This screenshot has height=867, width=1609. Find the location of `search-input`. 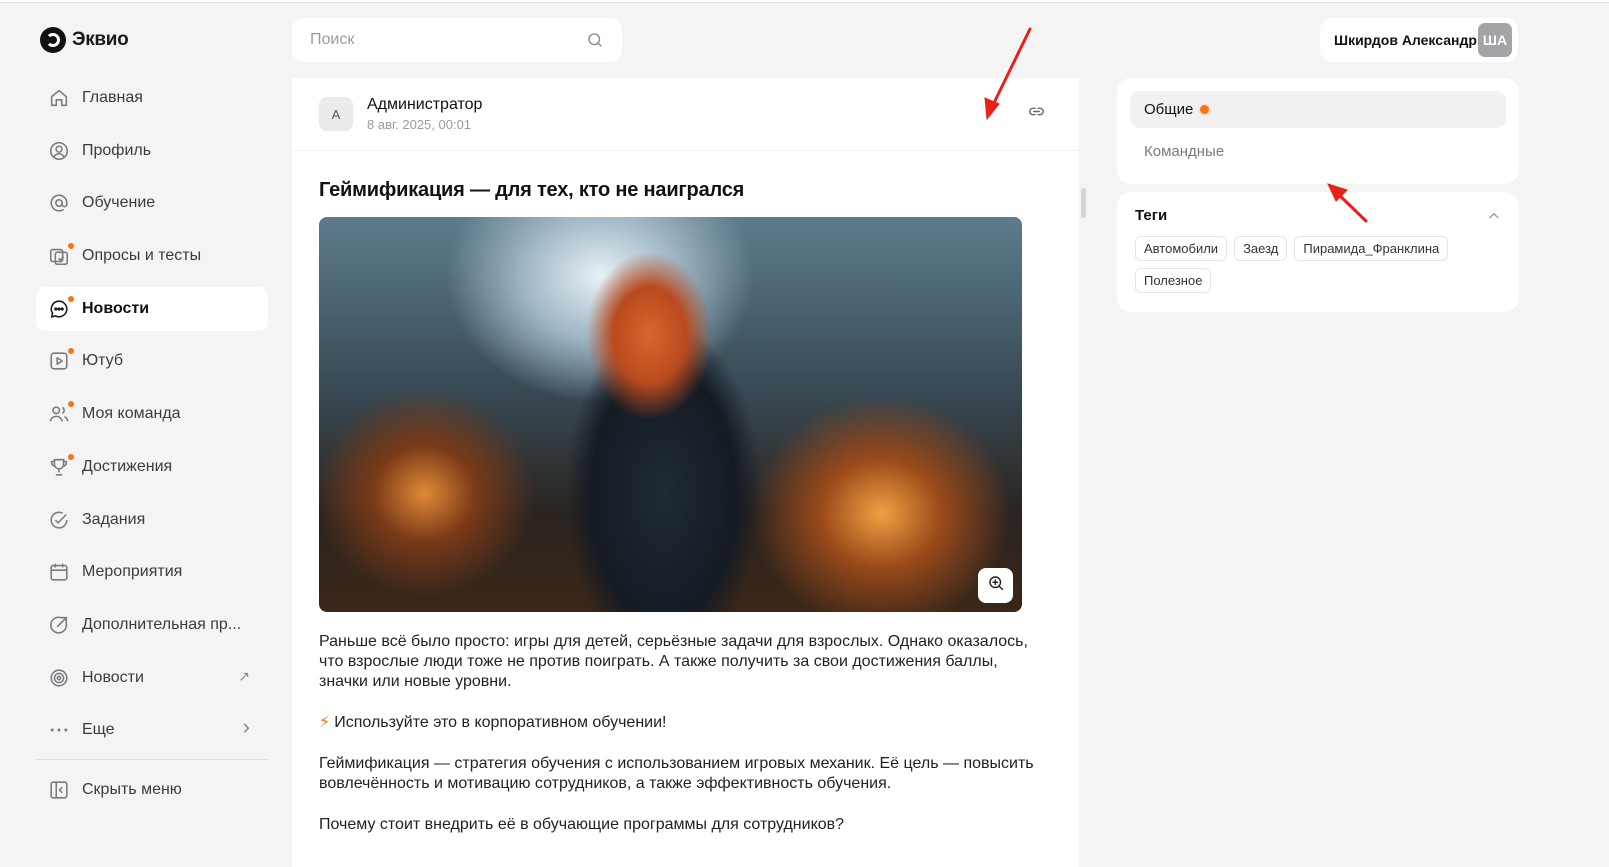

search-input is located at coordinates (448, 40).